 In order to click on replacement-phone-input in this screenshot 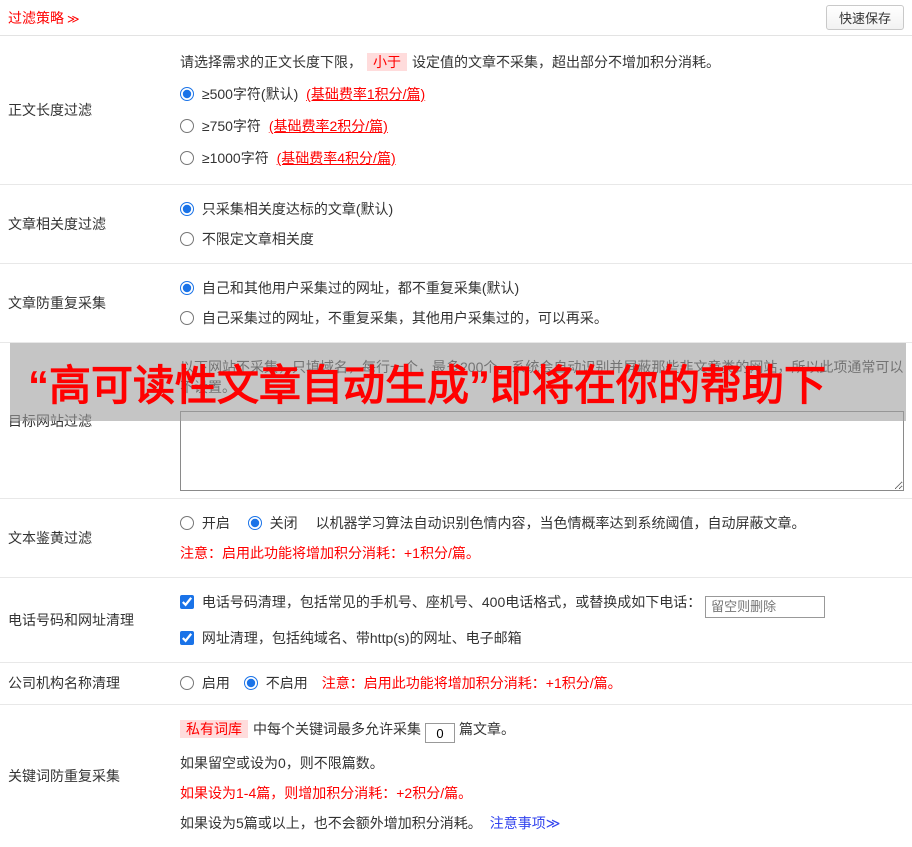, I will do `click(765, 607)`.